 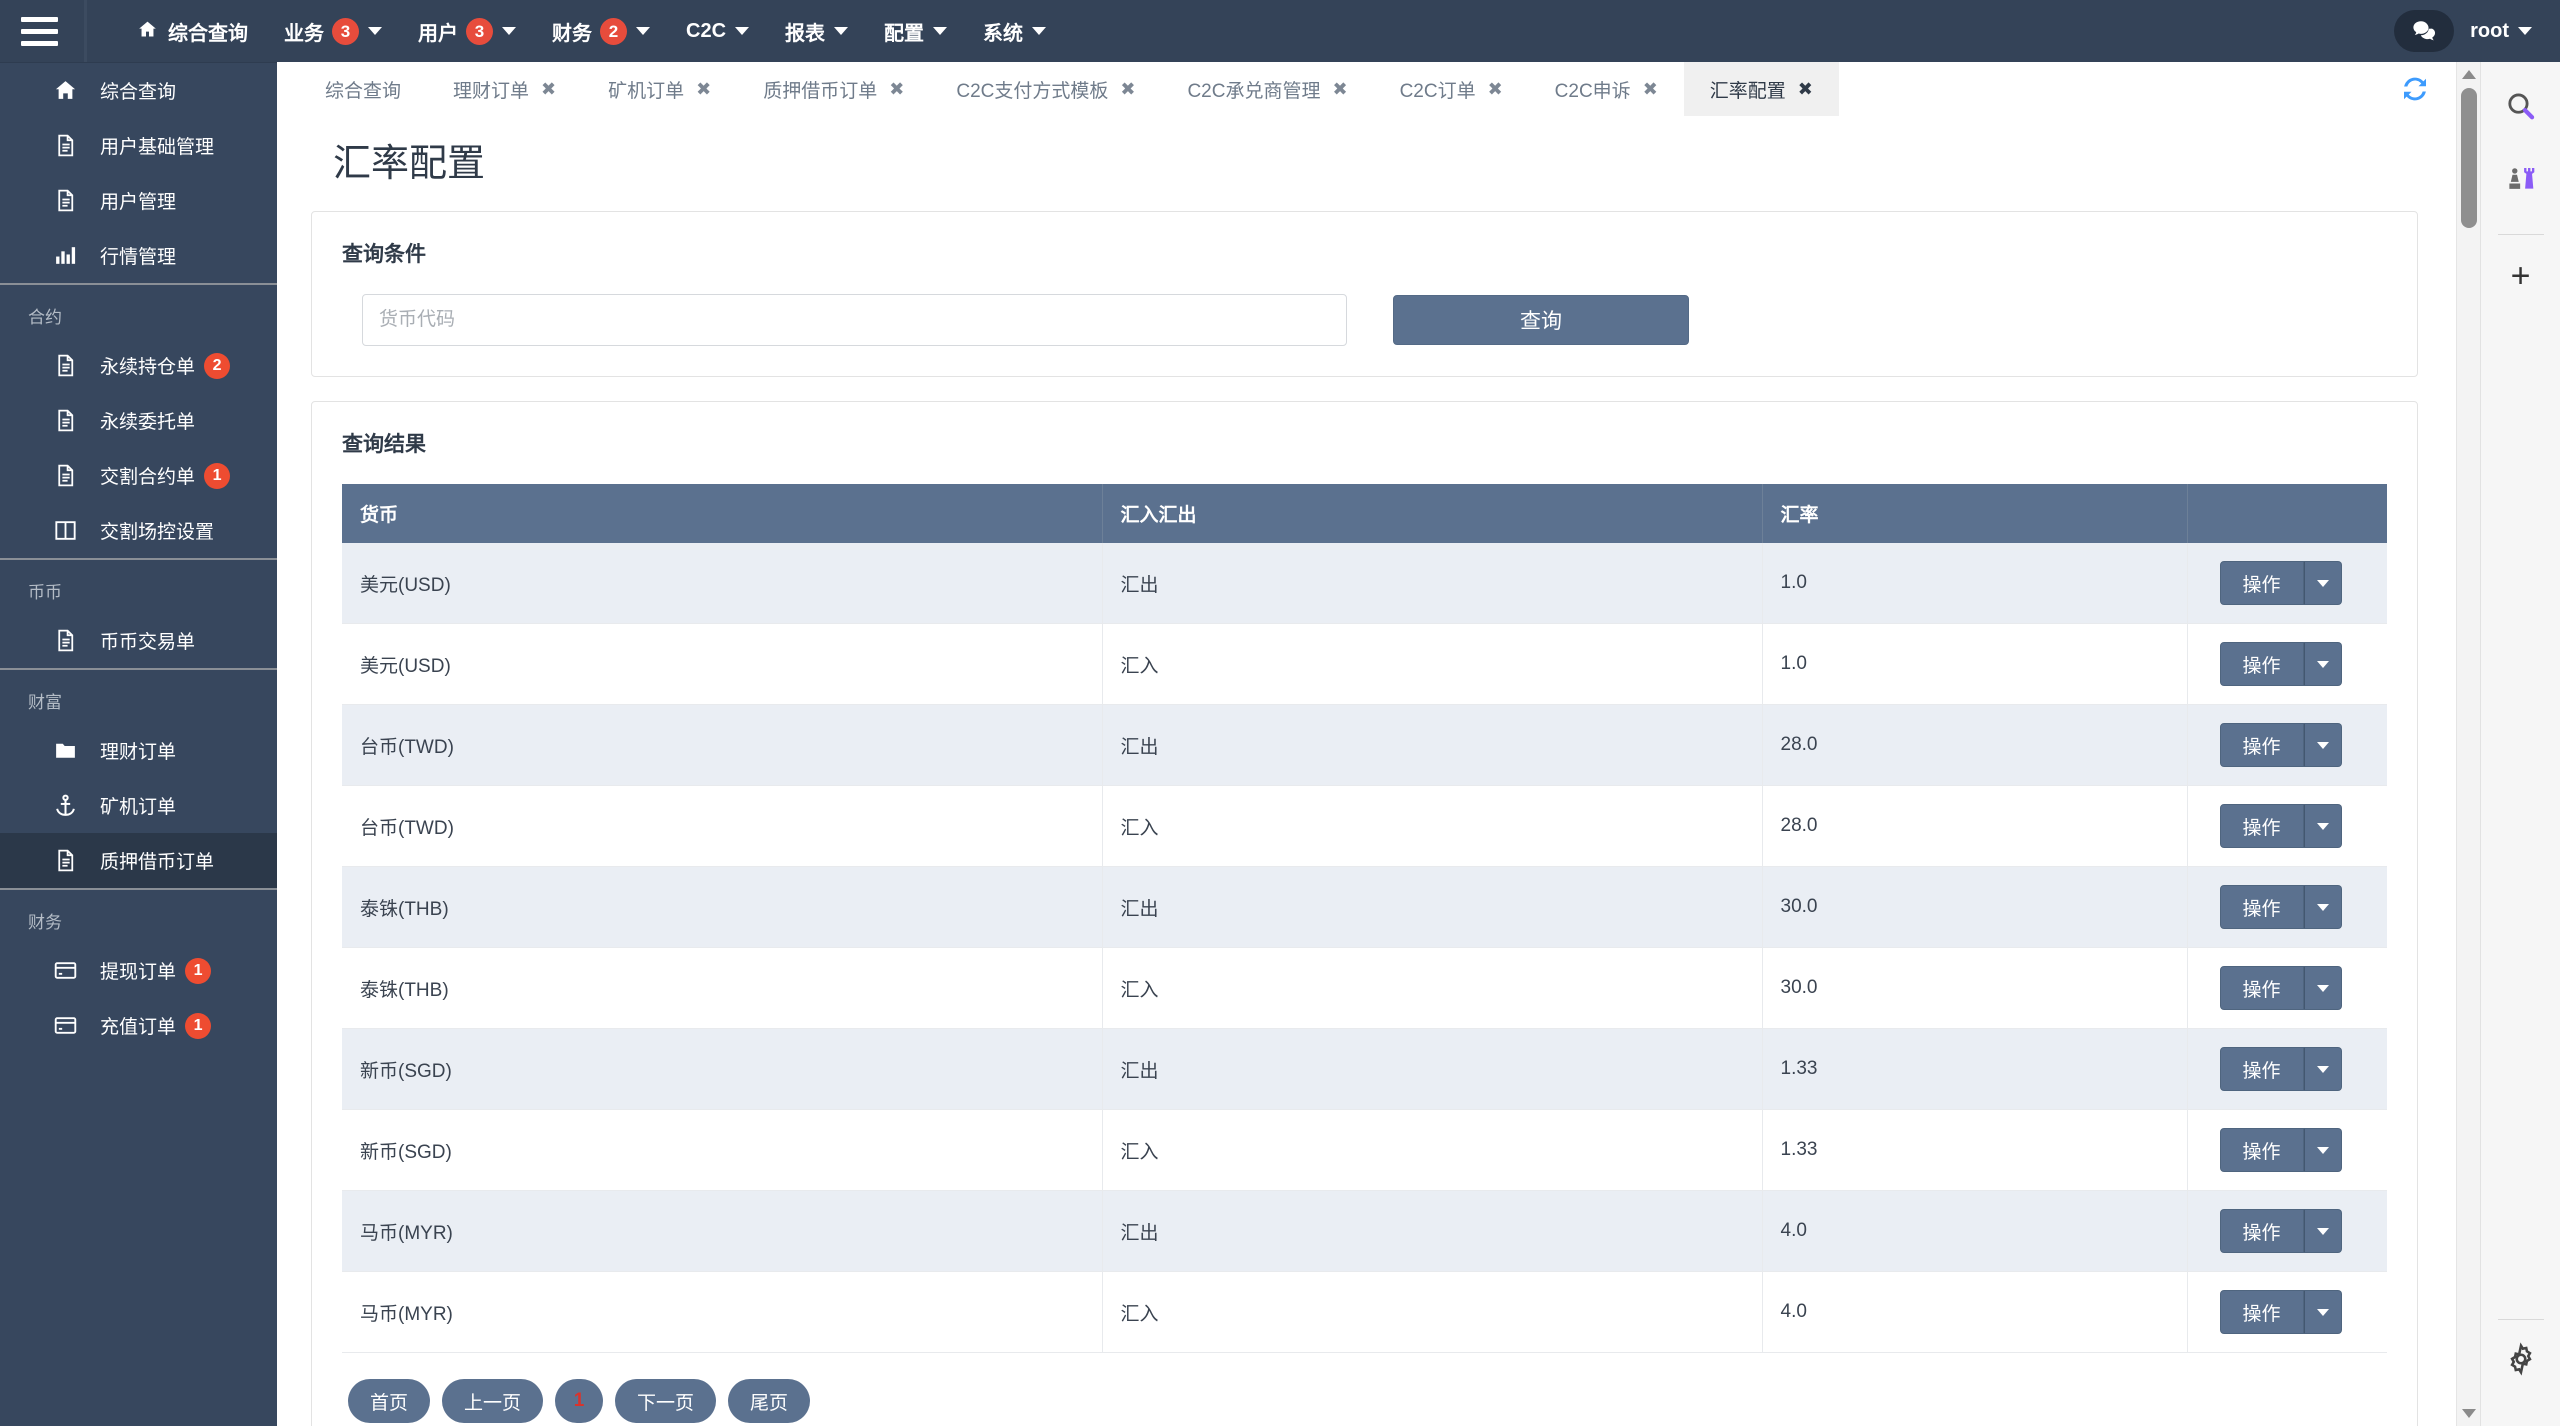 I want to click on tab-wealth-order: 理财订单 ✖, so click(x=504, y=89).